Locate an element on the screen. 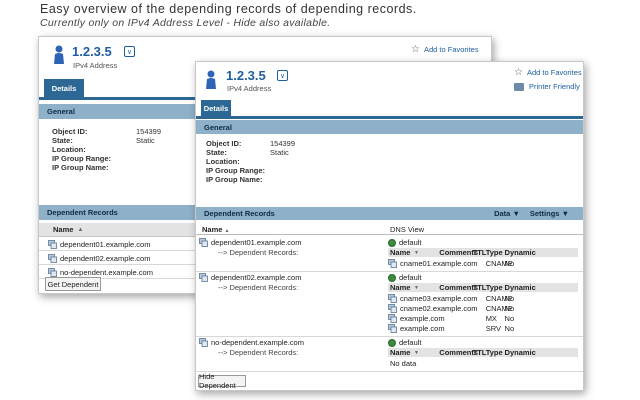 Image resolution: width=640 pixels, height=400 pixels. hide-dependent-button: Hide Dependent is located at coordinates (222, 381).